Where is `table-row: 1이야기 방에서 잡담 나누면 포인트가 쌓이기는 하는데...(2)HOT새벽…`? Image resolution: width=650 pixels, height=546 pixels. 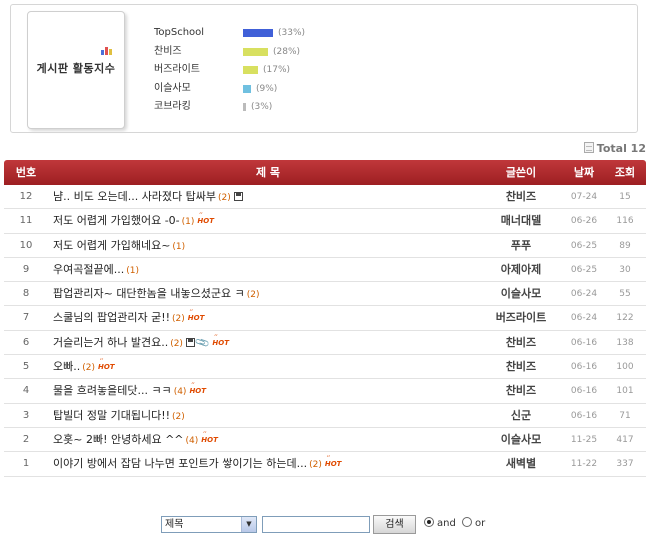
table-row: 1이야기 방에서 잡담 나누면 포인트가 쌓이기는 하는데...(2)HOT새벽… is located at coordinates (325, 464).